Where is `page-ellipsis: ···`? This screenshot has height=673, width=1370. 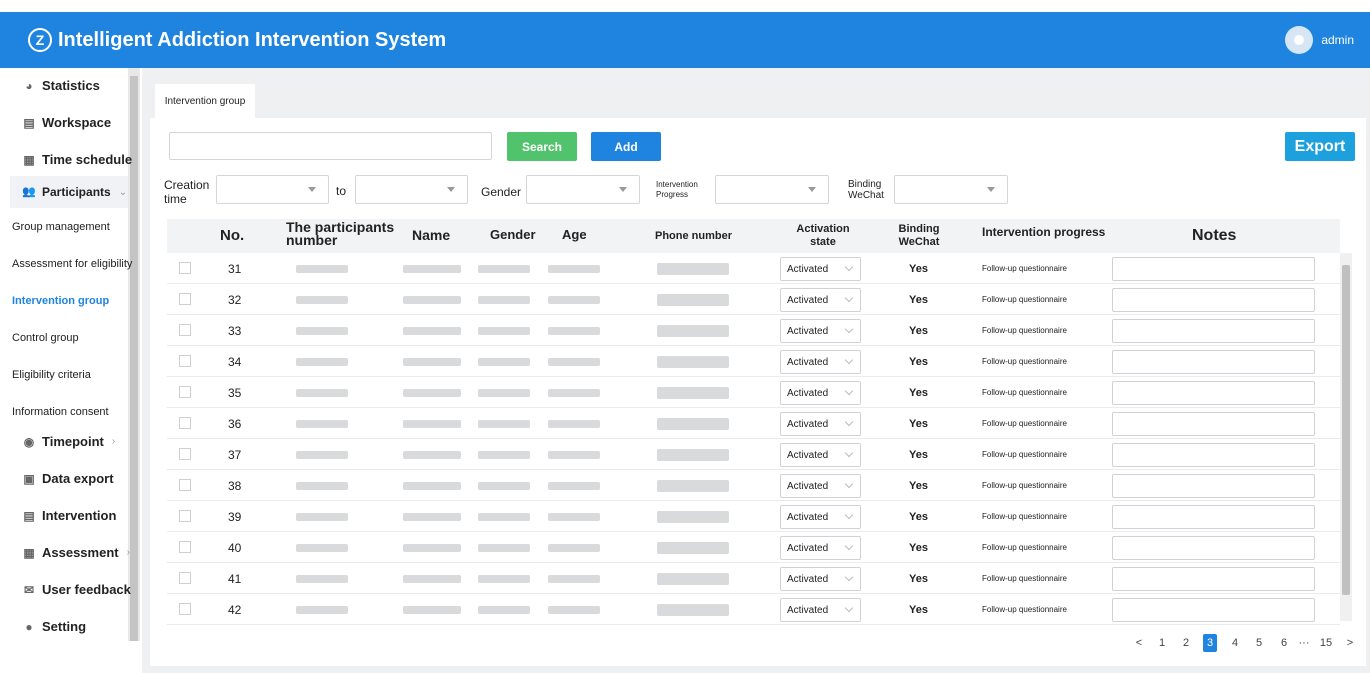
page-ellipsis: ··· is located at coordinates (1304, 643).